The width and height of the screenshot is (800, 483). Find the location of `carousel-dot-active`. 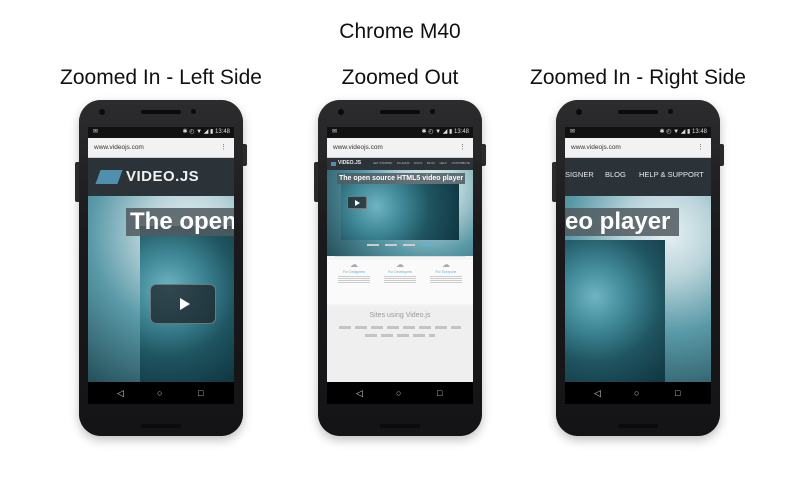

carousel-dot-active is located at coordinates (427, 245).